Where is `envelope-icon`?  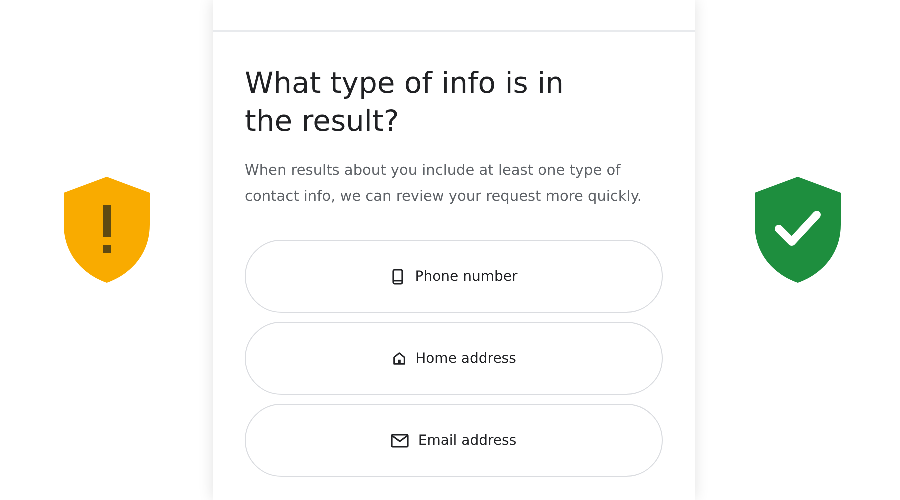 envelope-icon is located at coordinates (400, 441).